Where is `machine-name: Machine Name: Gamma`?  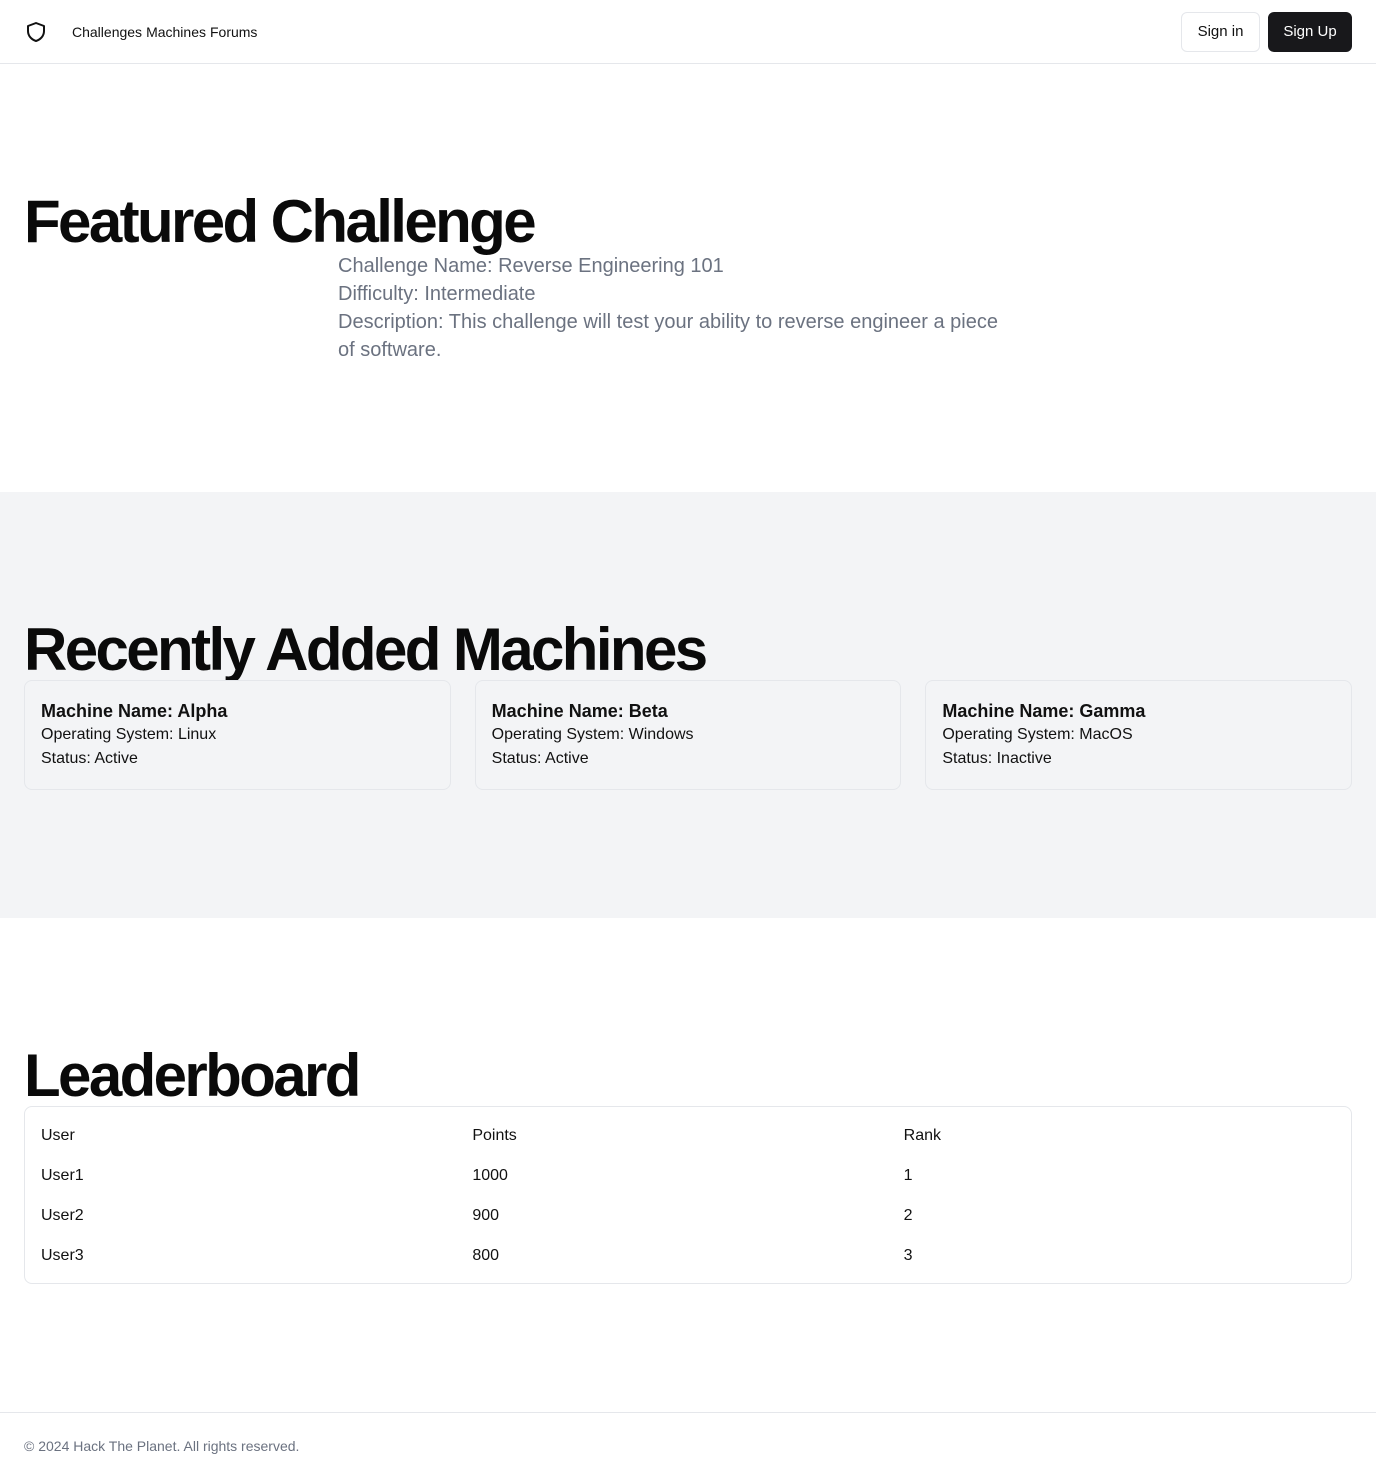
machine-name: Machine Name: Gamma is located at coordinates (1044, 711).